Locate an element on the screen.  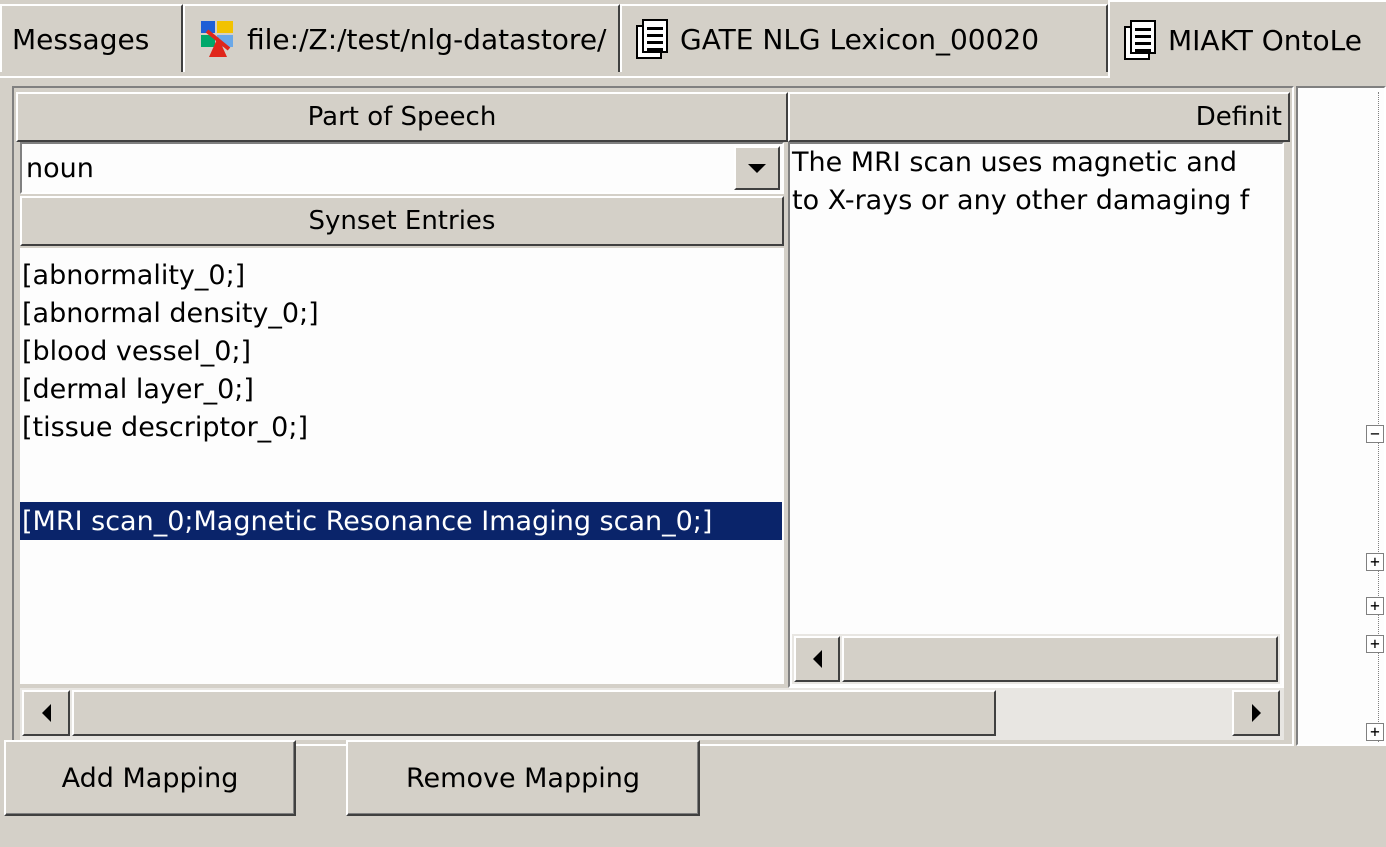
datastore-icon is located at coordinates (218, 39).